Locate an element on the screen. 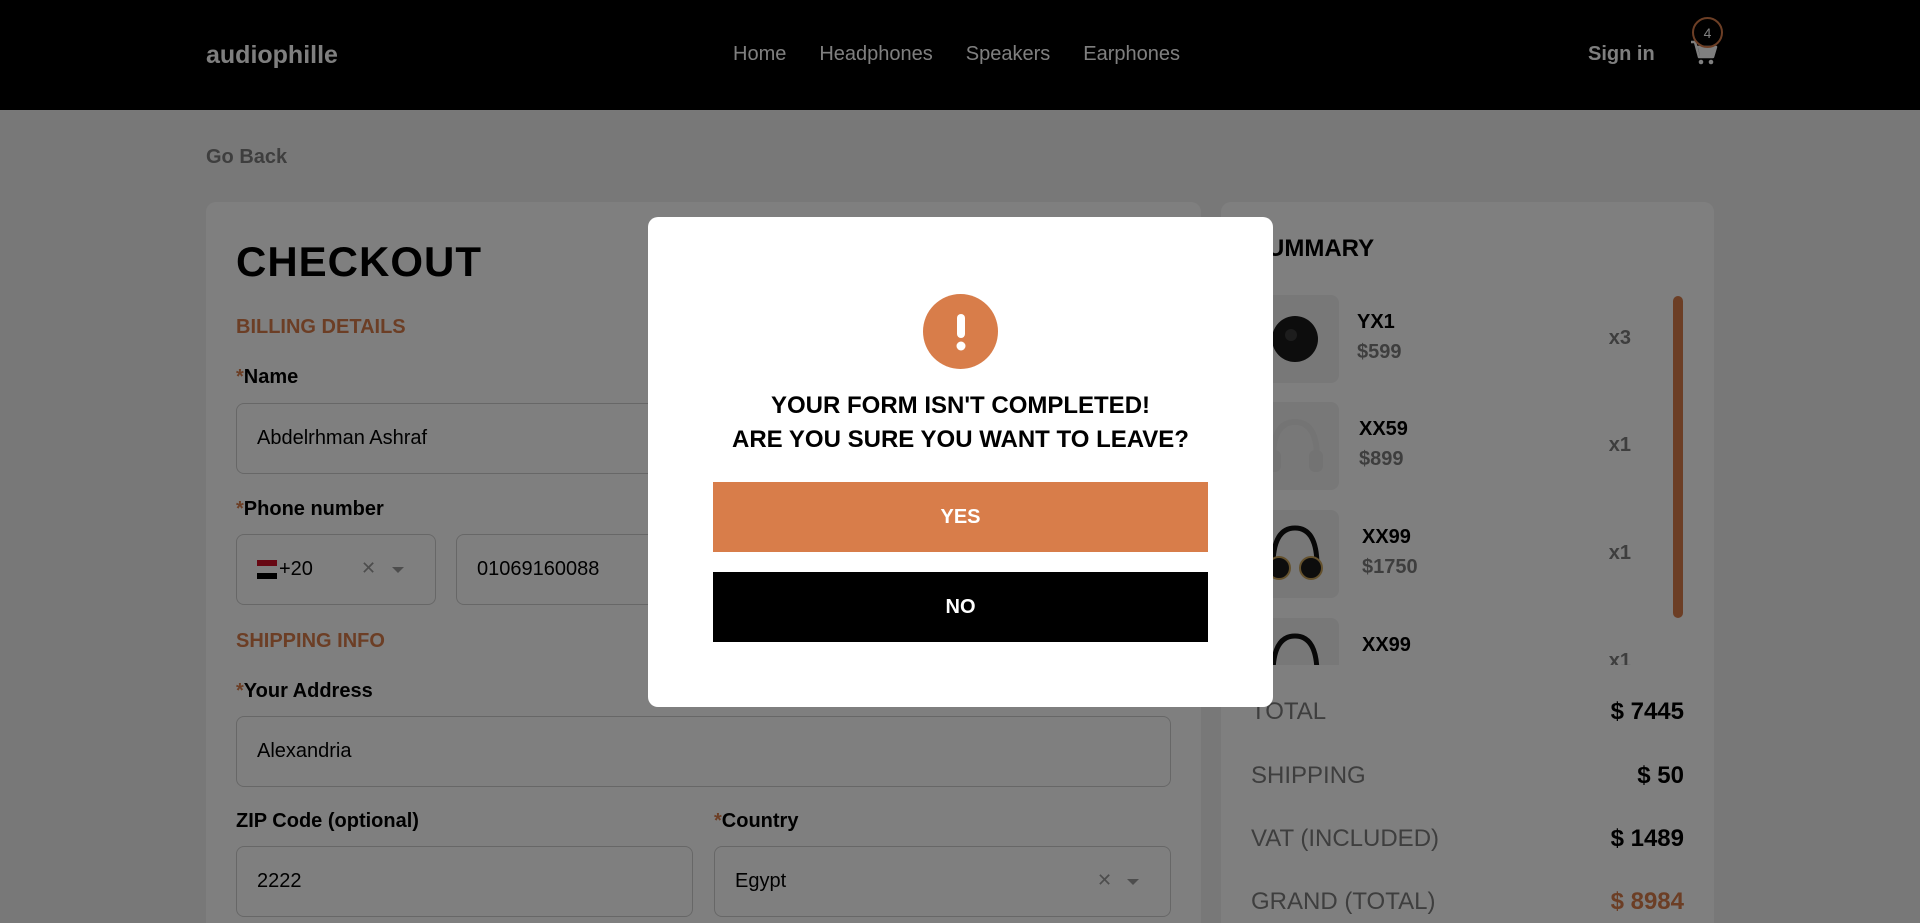 This screenshot has width=1920, height=923. exclamation-icon is located at coordinates (960, 331).